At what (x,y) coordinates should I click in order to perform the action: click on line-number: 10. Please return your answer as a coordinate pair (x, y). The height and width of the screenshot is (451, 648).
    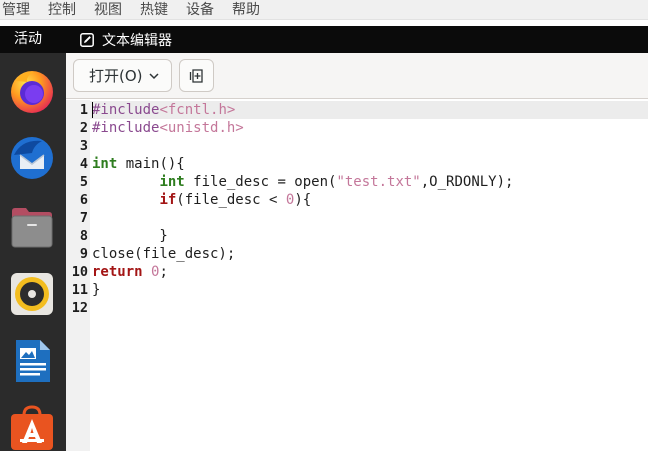
    Looking at the image, I should click on (79, 272).